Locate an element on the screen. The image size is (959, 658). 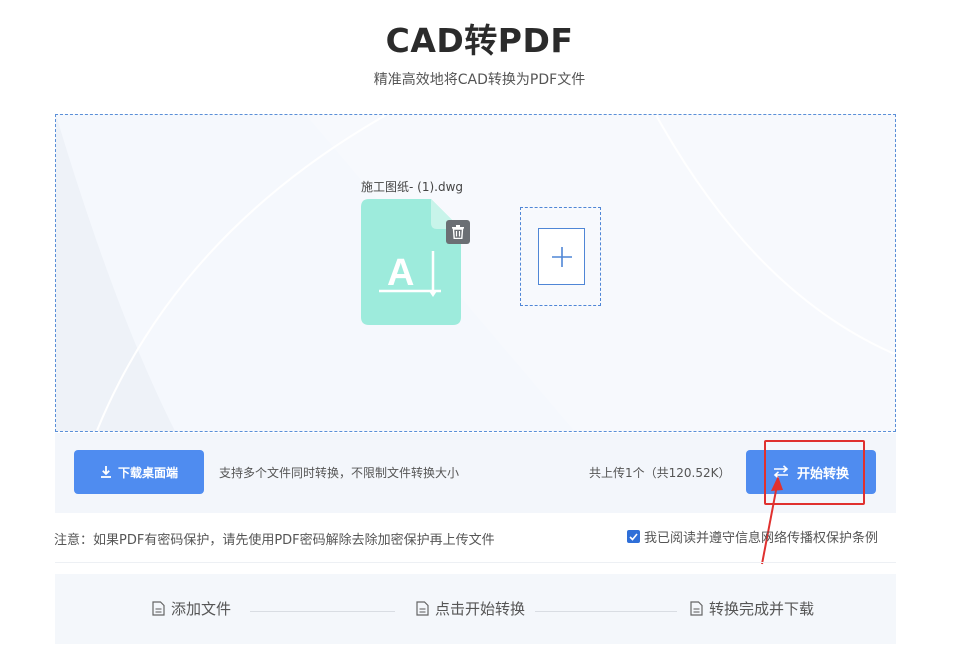
convert-arrows-icon is located at coordinates (781, 472).